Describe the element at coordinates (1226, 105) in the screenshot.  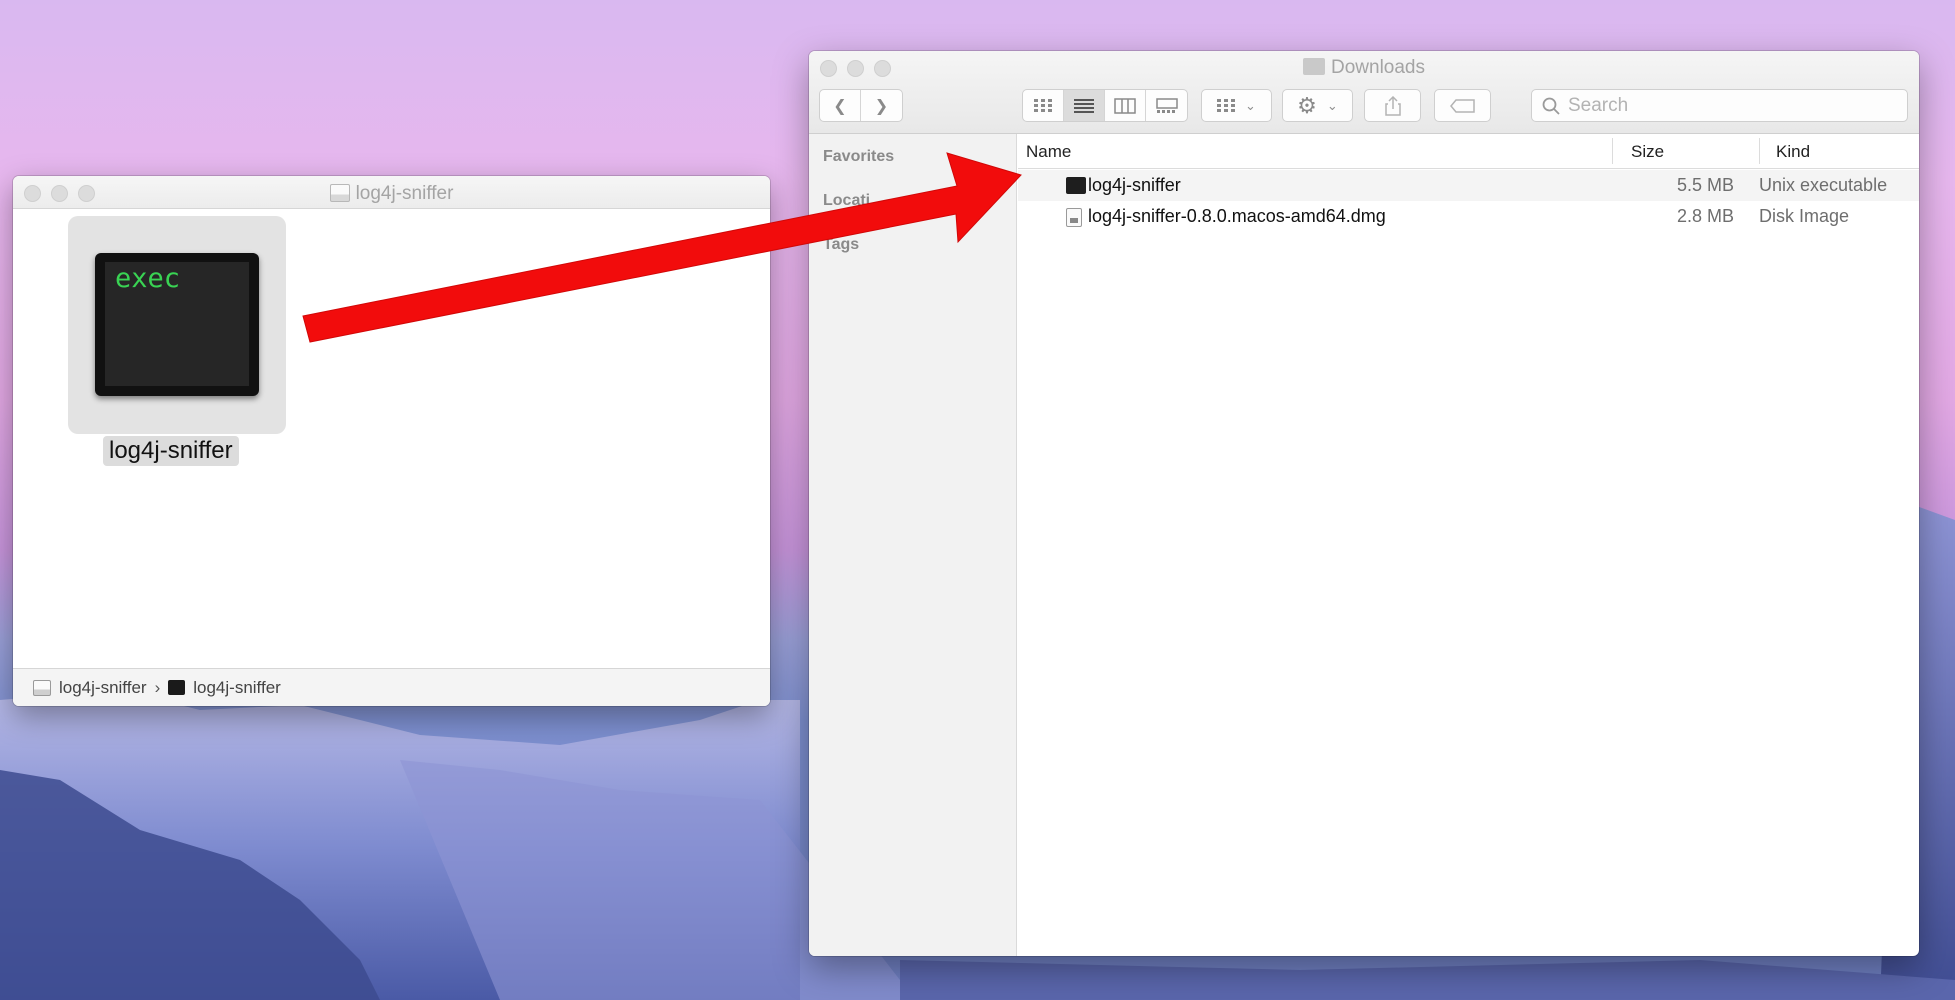
I see `group-grid-icon` at that location.